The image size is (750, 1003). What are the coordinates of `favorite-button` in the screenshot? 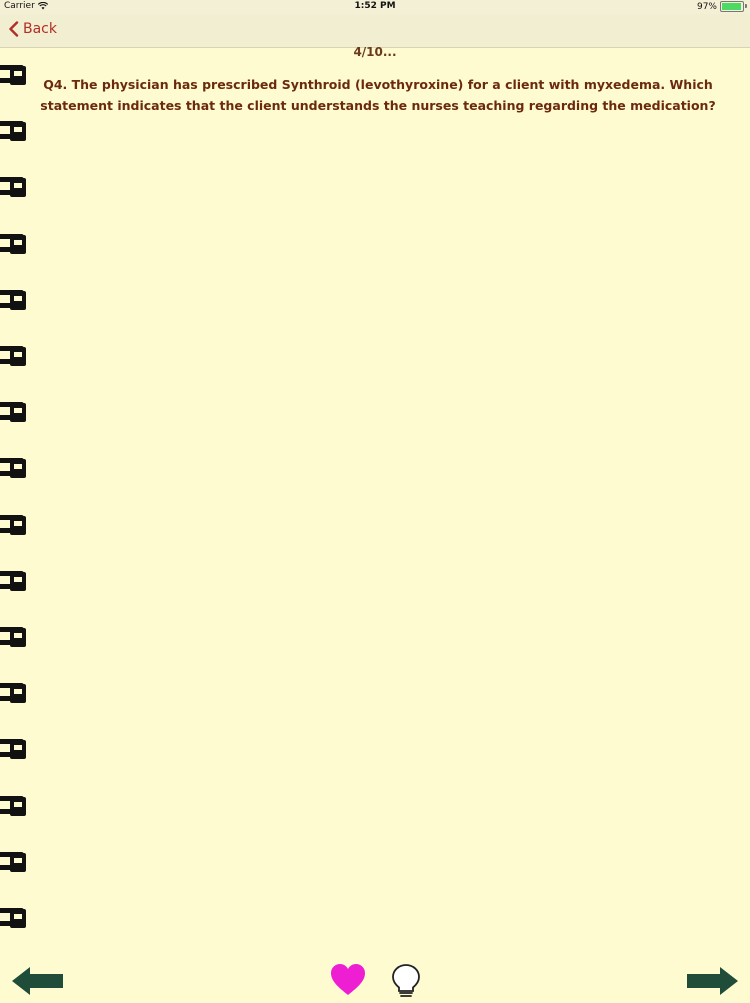 It's located at (348, 980).